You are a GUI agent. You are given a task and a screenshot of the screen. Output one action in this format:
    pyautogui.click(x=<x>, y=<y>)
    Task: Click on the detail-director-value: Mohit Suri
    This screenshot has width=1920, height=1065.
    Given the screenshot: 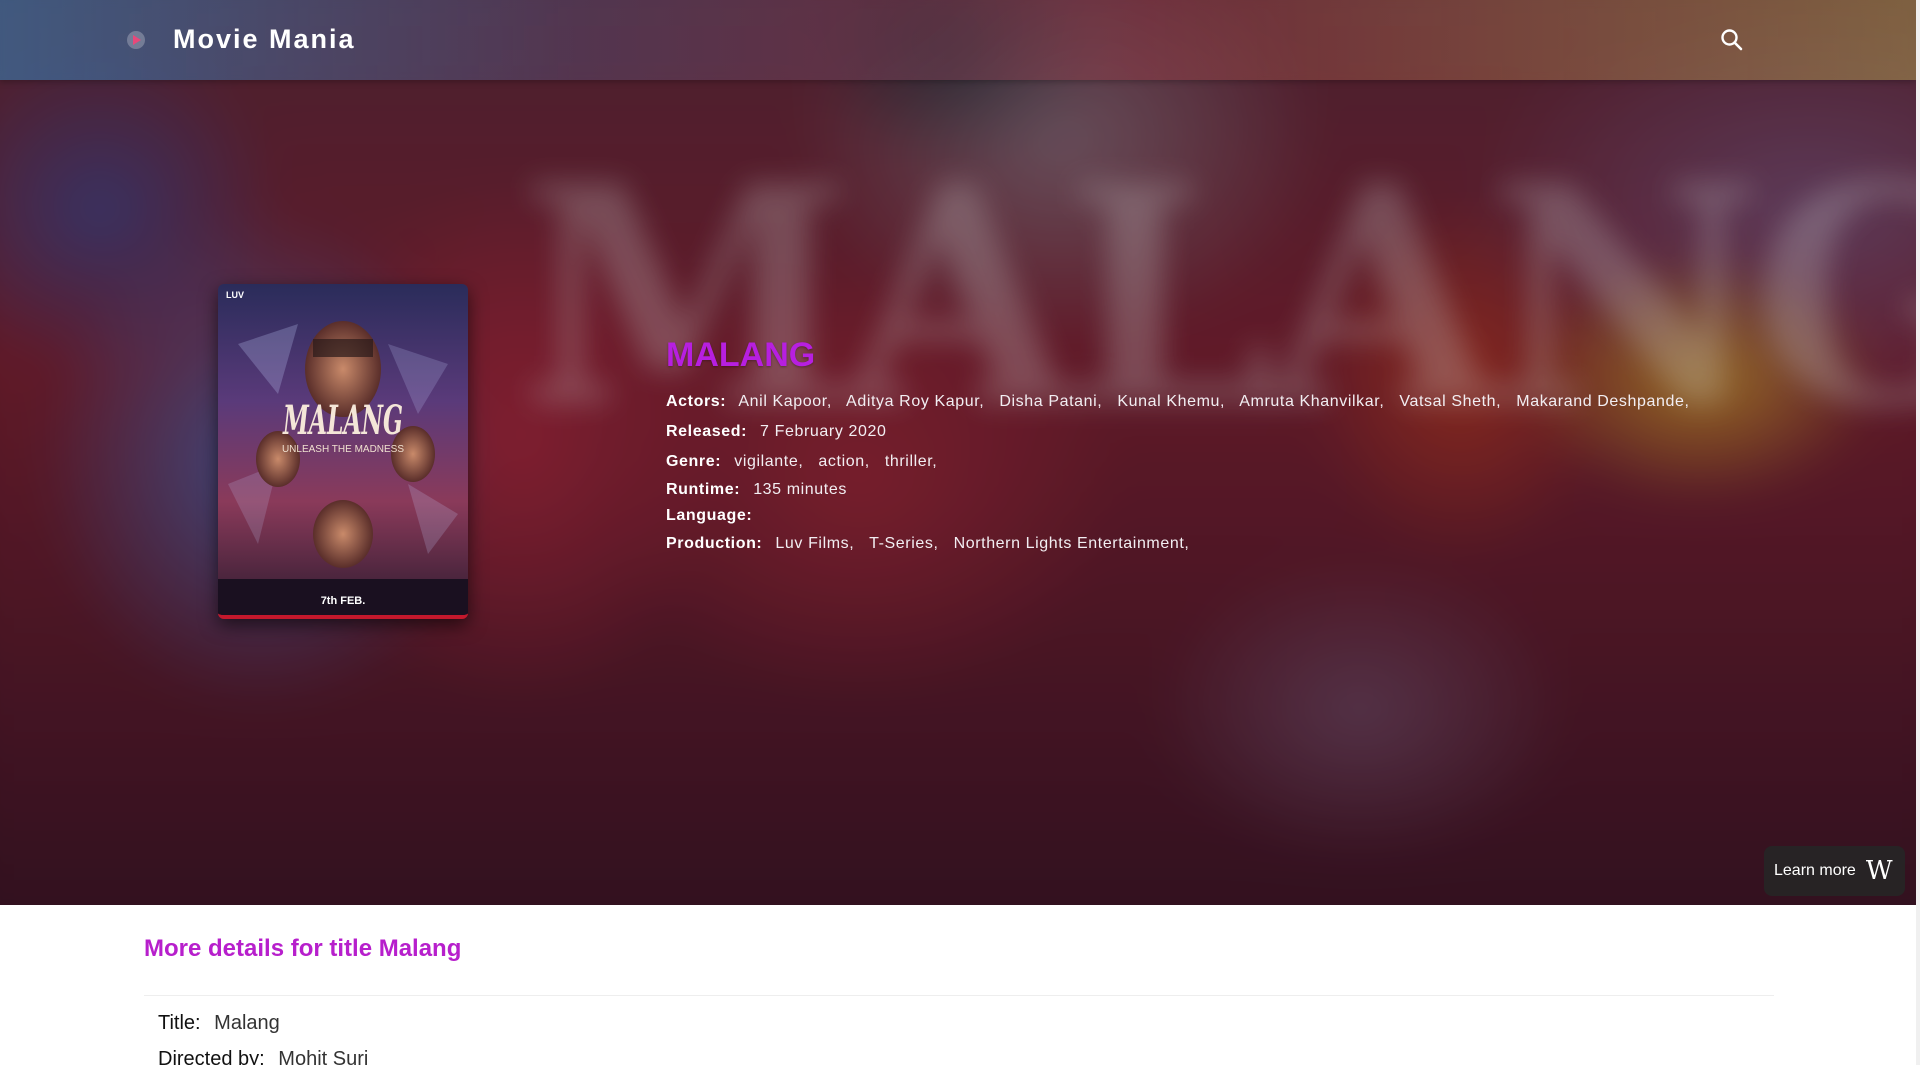 What is the action you would take?
    pyautogui.click(x=323, y=1056)
    